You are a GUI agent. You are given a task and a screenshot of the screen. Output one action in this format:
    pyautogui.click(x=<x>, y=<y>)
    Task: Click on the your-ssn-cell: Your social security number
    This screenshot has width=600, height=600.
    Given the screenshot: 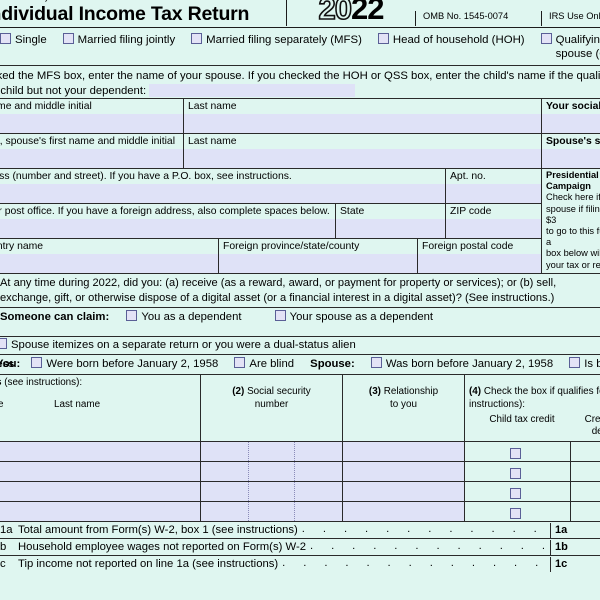 What is the action you would take?
    pyautogui.click(x=570, y=116)
    